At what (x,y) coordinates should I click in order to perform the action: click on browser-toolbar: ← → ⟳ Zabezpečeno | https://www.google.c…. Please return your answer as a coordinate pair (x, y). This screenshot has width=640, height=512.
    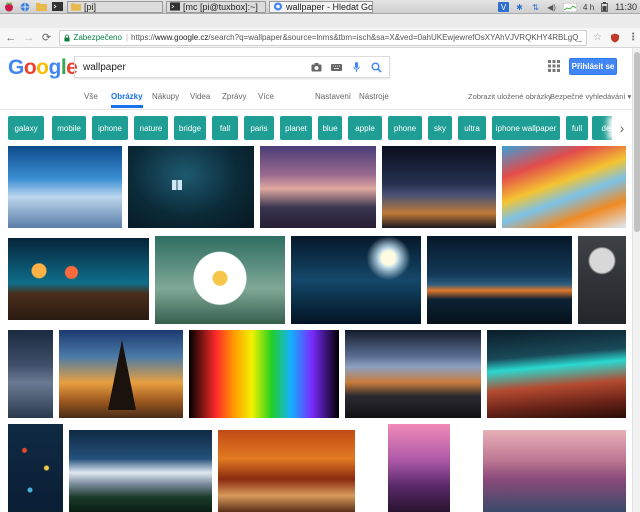
    Looking at the image, I should click on (320, 38).